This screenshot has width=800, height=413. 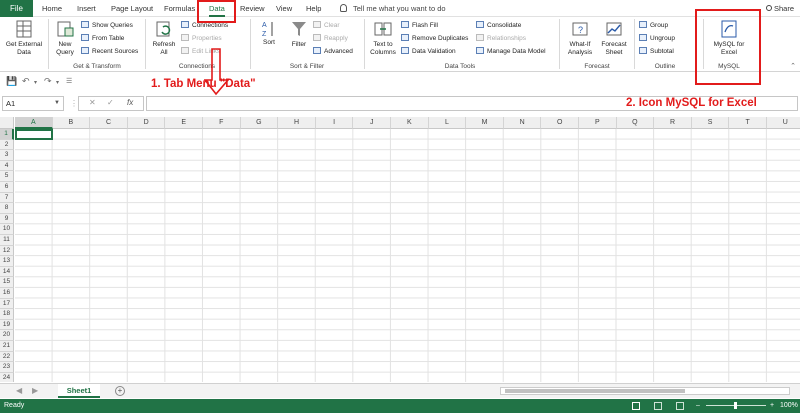 What do you see at coordinates (511, 52) in the screenshot?
I see `manage-data-model-button: Manage Data Model` at bounding box center [511, 52].